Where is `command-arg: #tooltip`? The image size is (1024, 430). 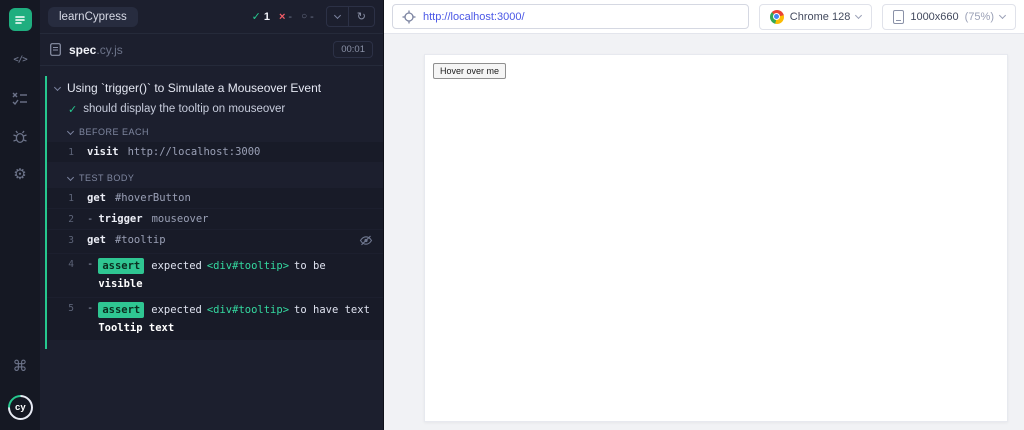
command-arg: #tooltip is located at coordinates (140, 240).